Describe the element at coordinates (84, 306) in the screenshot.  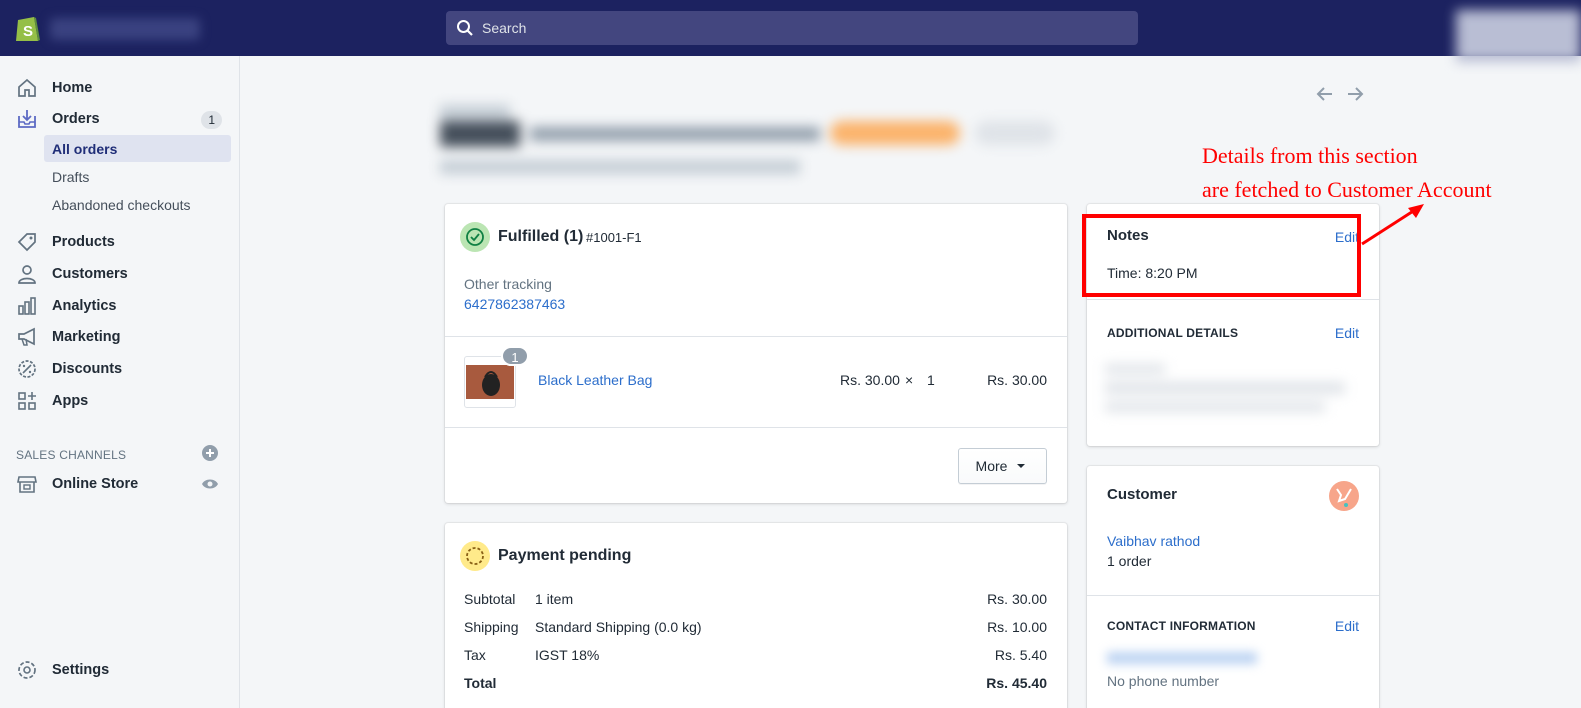
I see `sidebar-item-label: Analytics` at that location.